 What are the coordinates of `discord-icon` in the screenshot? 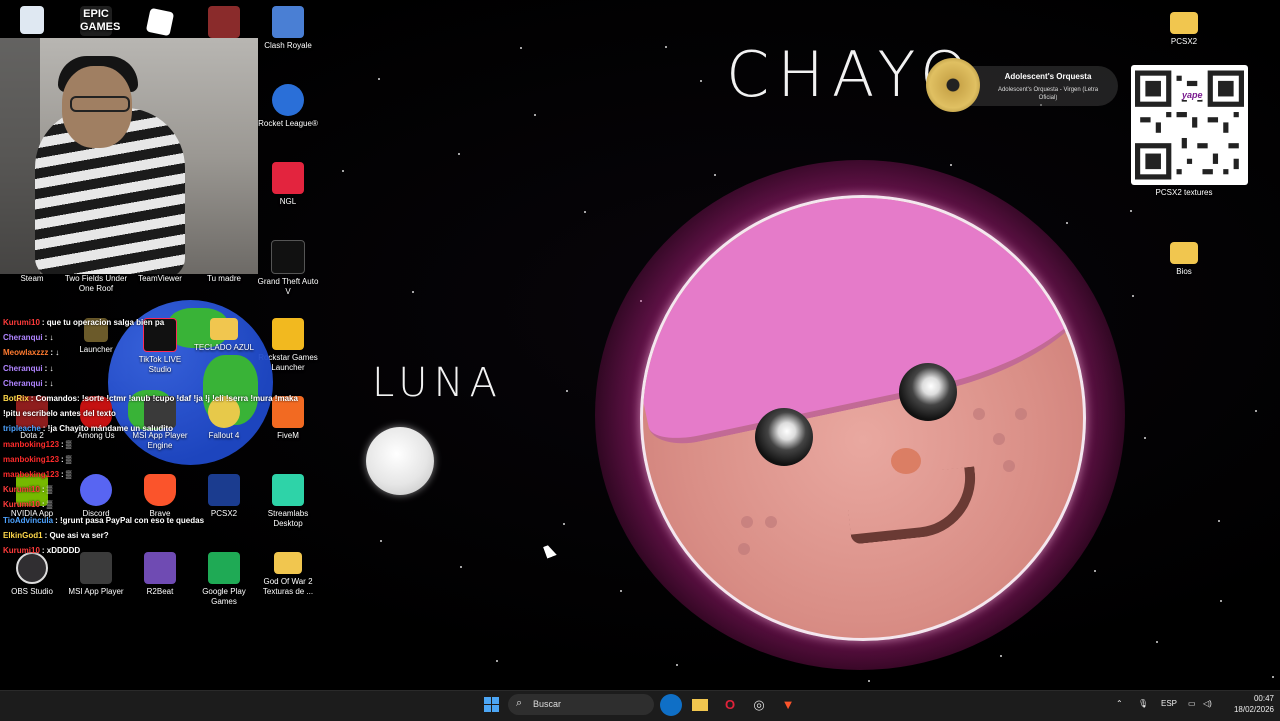 It's located at (96, 490).